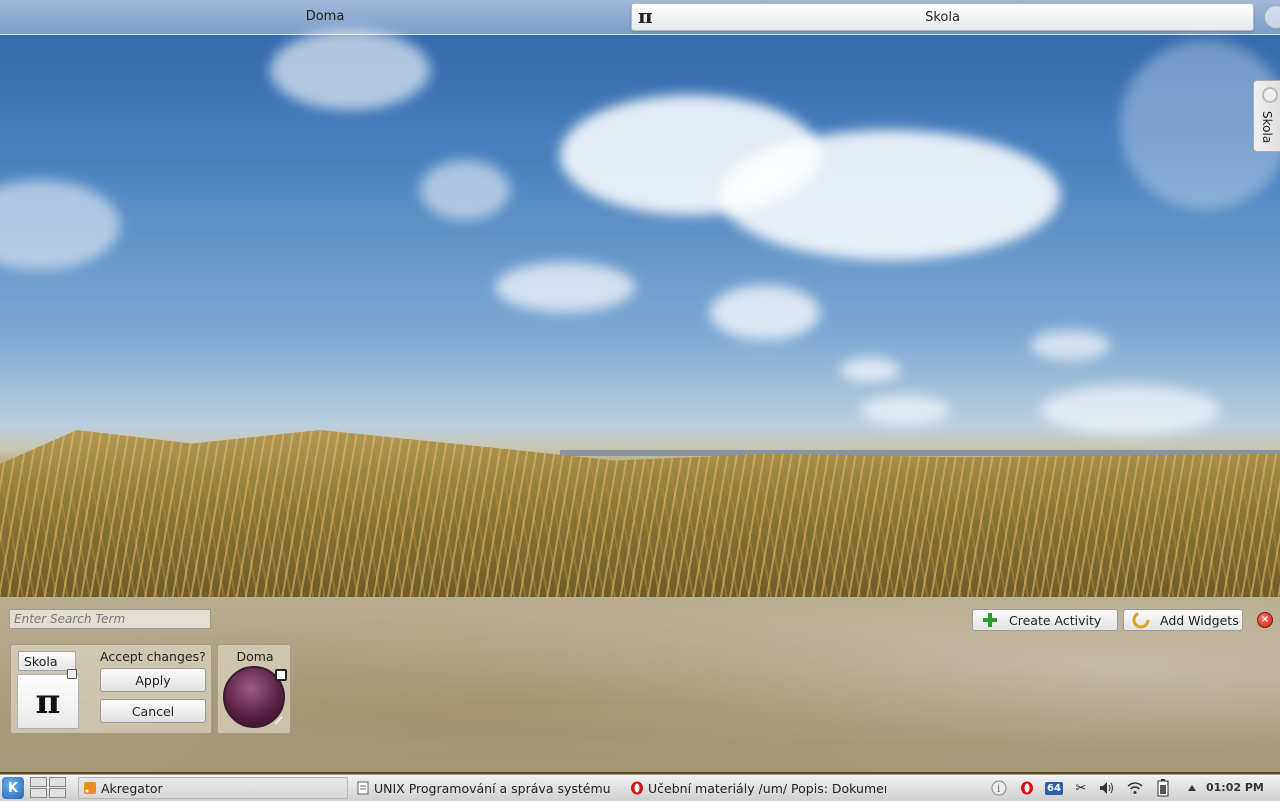 The image size is (1280, 801). What do you see at coordinates (1163, 788) in the screenshot?
I see `battery-icon` at bounding box center [1163, 788].